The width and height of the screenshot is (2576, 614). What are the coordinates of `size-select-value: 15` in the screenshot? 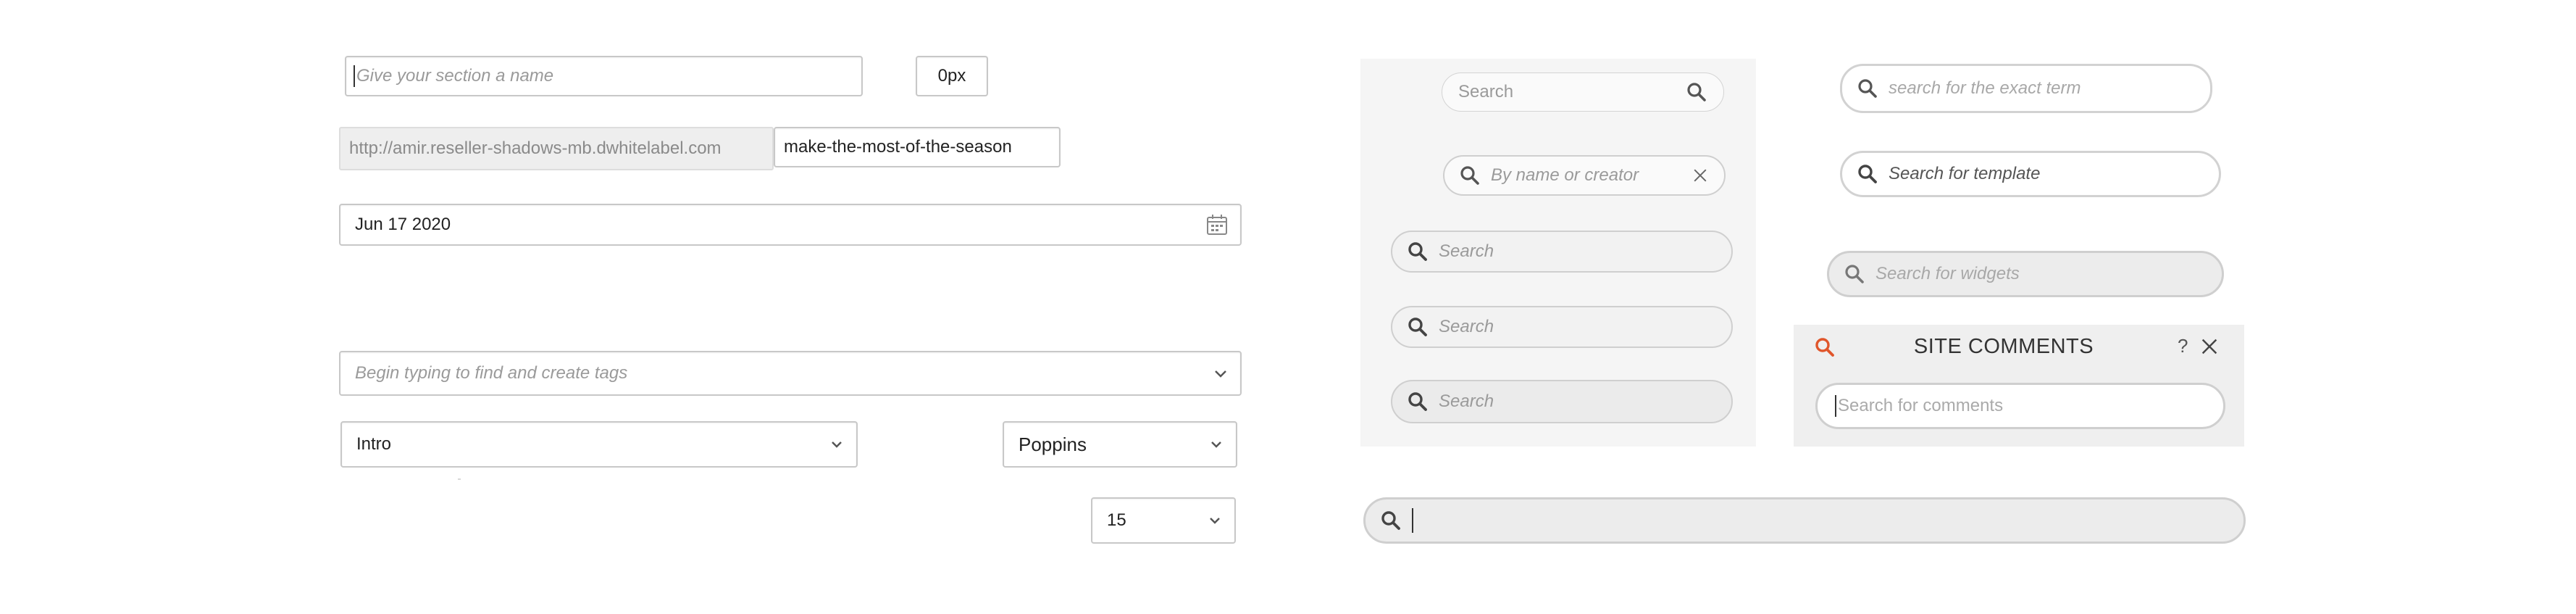 It's located at (1116, 520).